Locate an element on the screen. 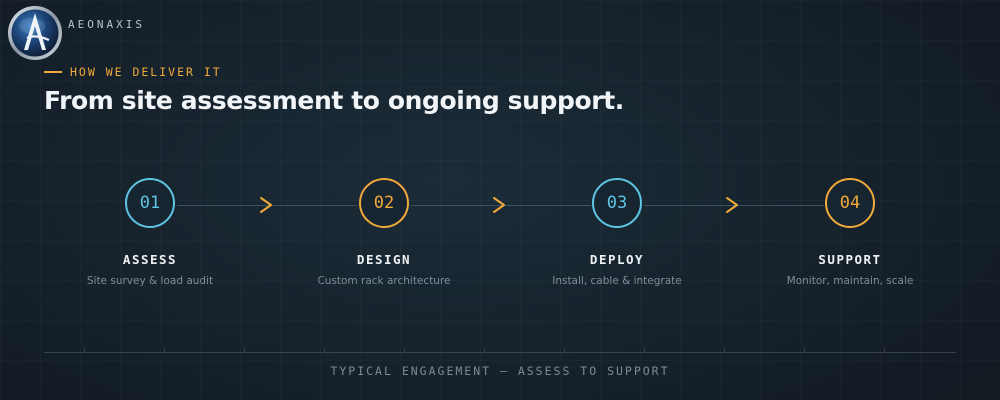  process-step-support: 04 SUPPORT Monitor, maintain, scale is located at coordinates (850, 232).